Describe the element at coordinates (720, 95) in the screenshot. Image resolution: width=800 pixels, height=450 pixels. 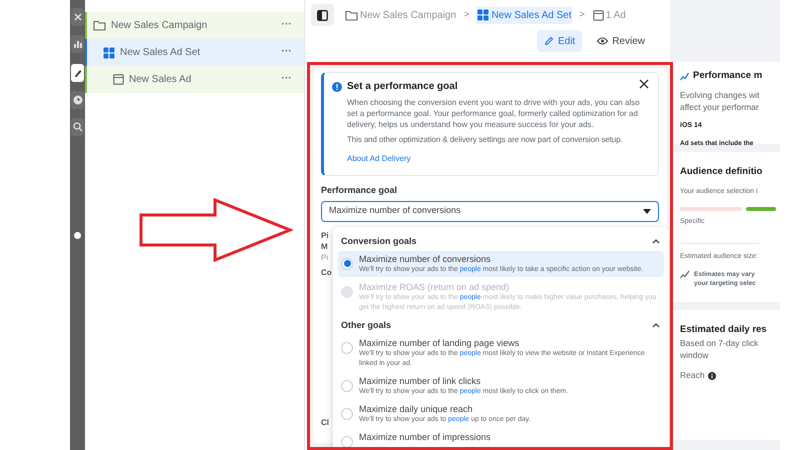
I see `card-text: Evolving changes wit` at that location.